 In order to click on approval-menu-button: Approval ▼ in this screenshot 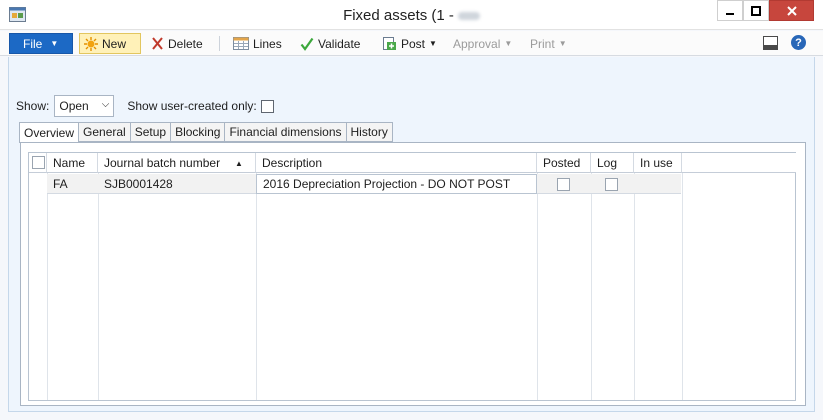, I will do `click(482, 43)`.